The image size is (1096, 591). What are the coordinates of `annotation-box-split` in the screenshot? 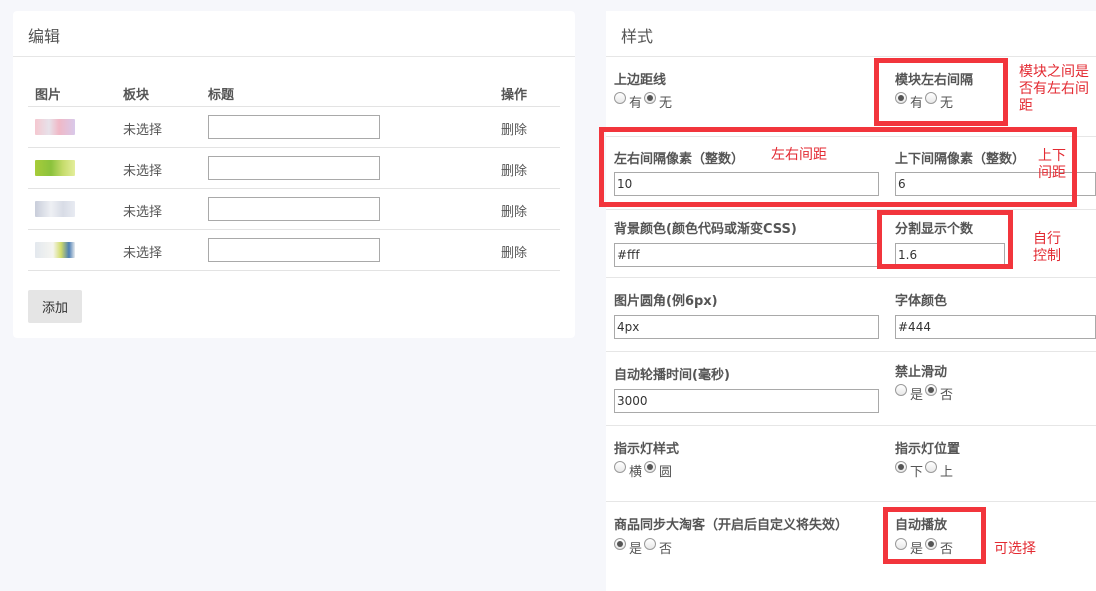 It's located at (945, 239).